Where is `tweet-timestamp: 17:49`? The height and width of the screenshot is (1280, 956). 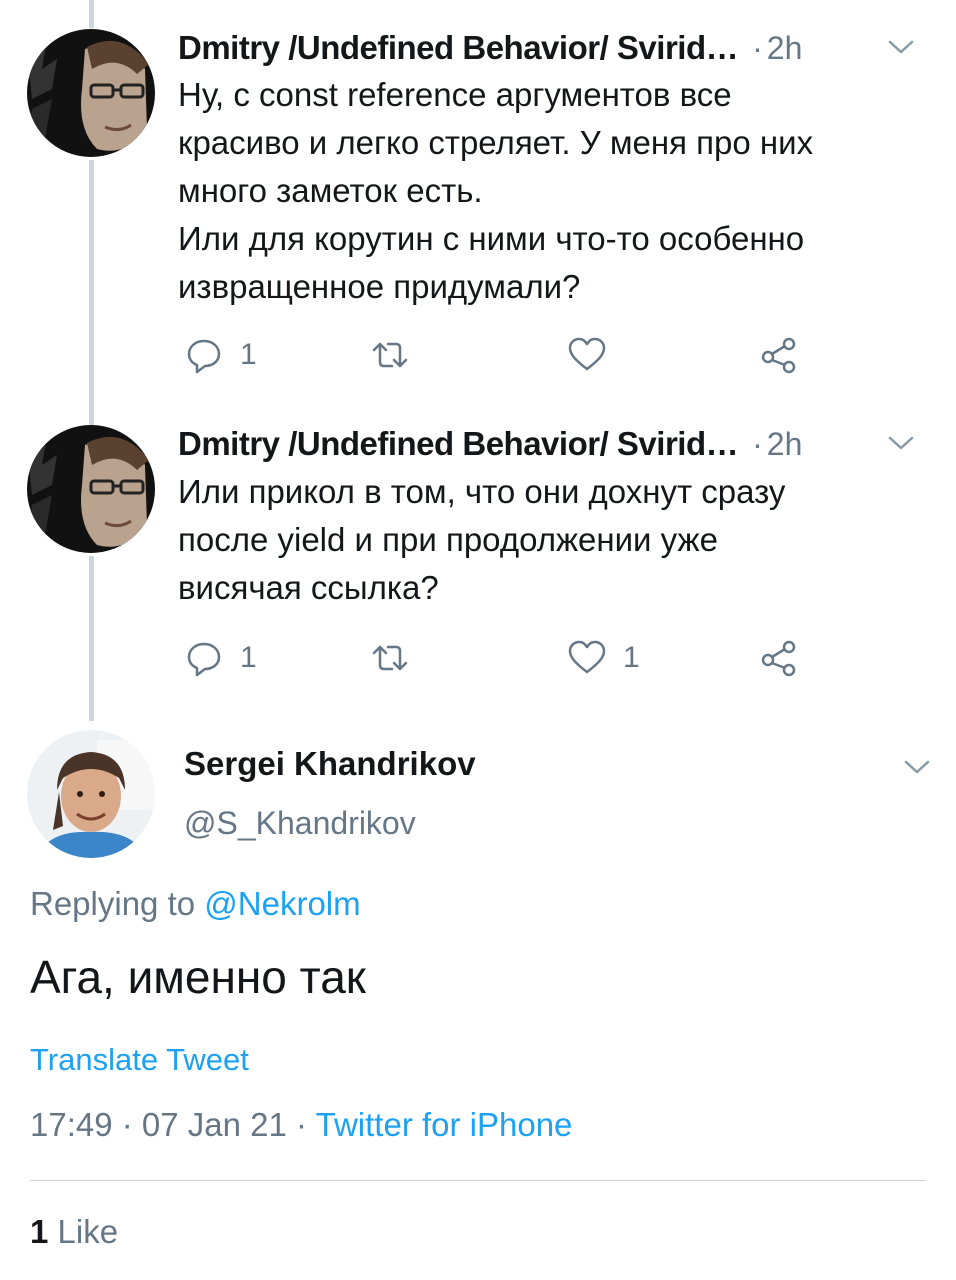 tweet-timestamp: 17:49 is located at coordinates (71, 1124).